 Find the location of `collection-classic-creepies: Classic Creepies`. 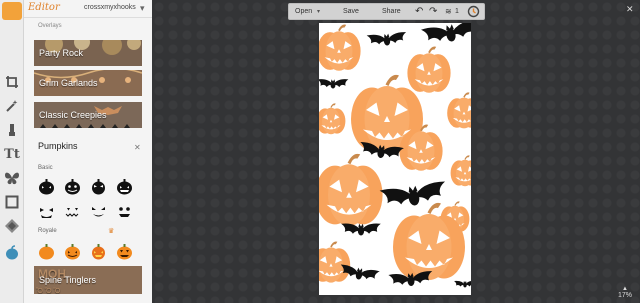

collection-classic-creepies: Classic Creepies is located at coordinates (88, 115).